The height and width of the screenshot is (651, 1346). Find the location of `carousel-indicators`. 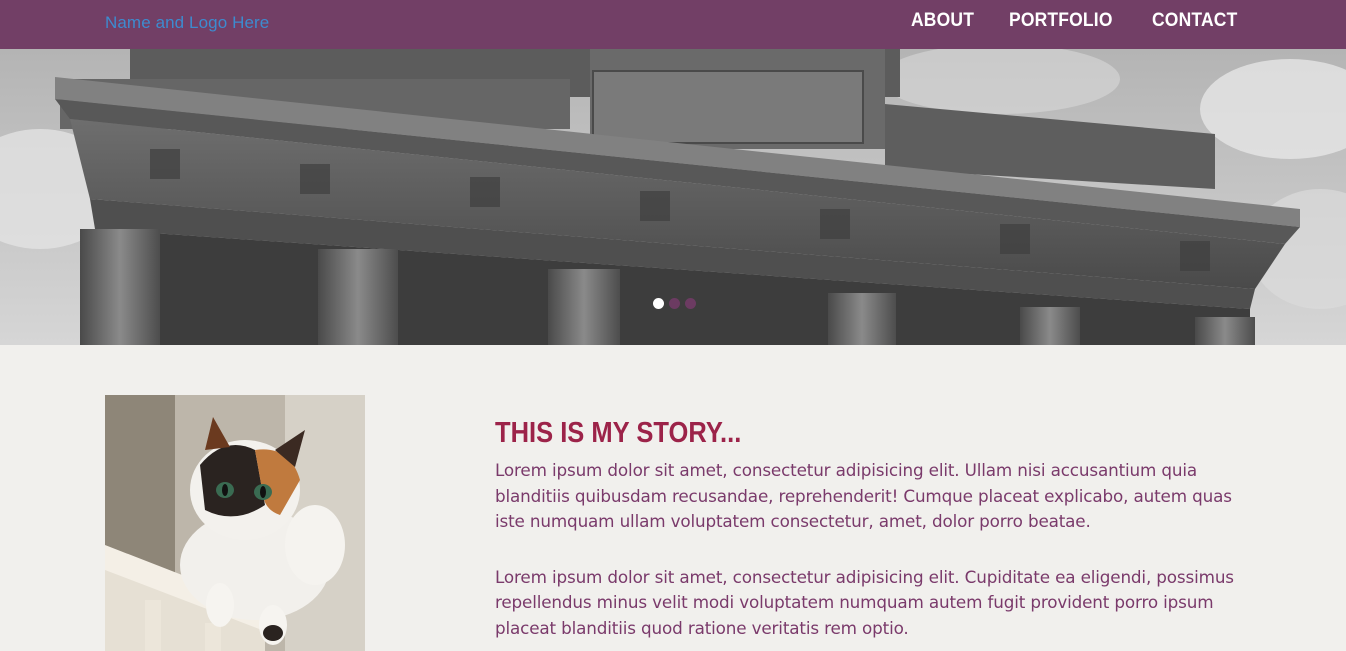

carousel-indicators is located at coordinates (674, 303).